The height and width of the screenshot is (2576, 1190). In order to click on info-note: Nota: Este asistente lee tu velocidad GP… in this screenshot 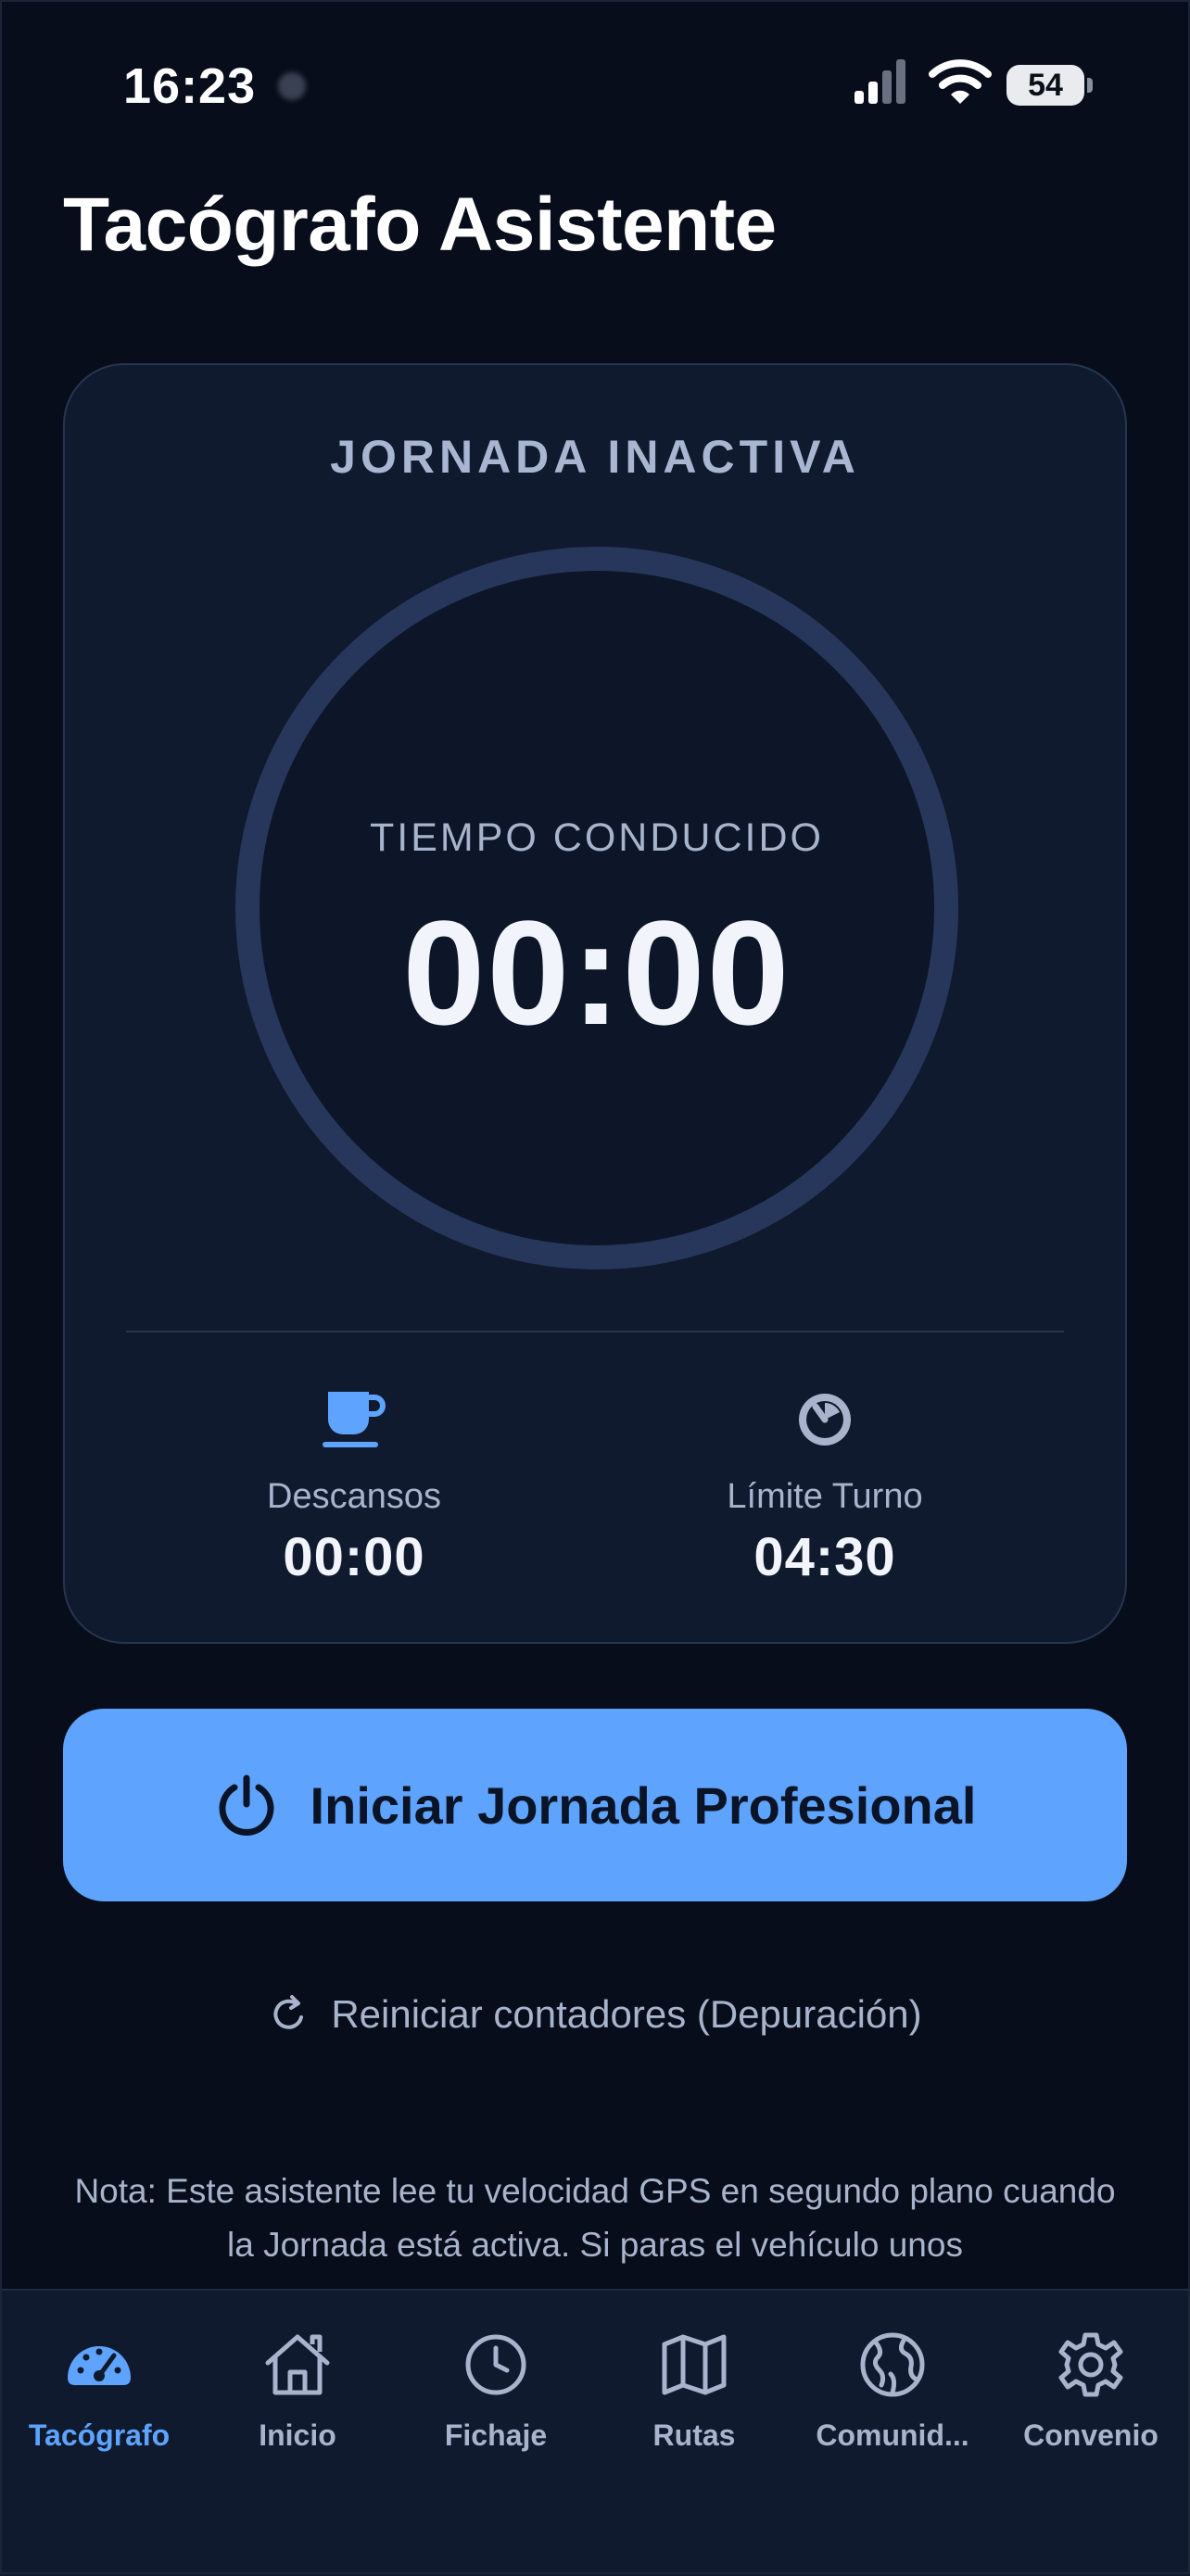, I will do `click(595, 2218)`.